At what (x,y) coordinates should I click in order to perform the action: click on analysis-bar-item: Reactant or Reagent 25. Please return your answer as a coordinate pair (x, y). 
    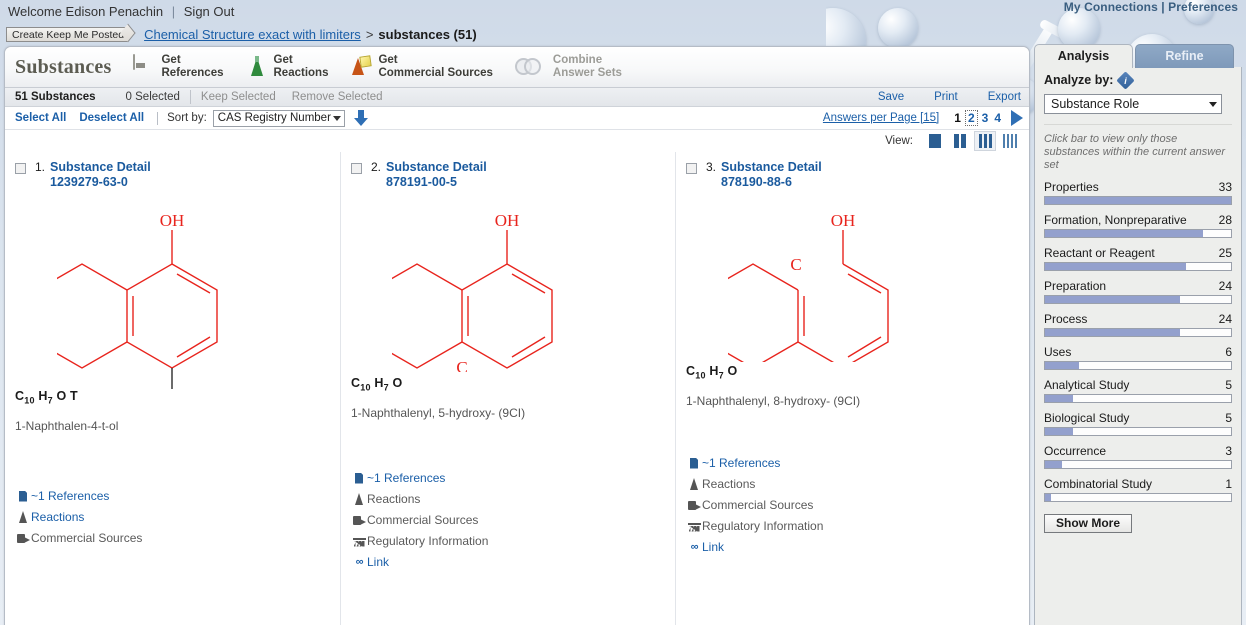
    Looking at the image, I should click on (1138, 258).